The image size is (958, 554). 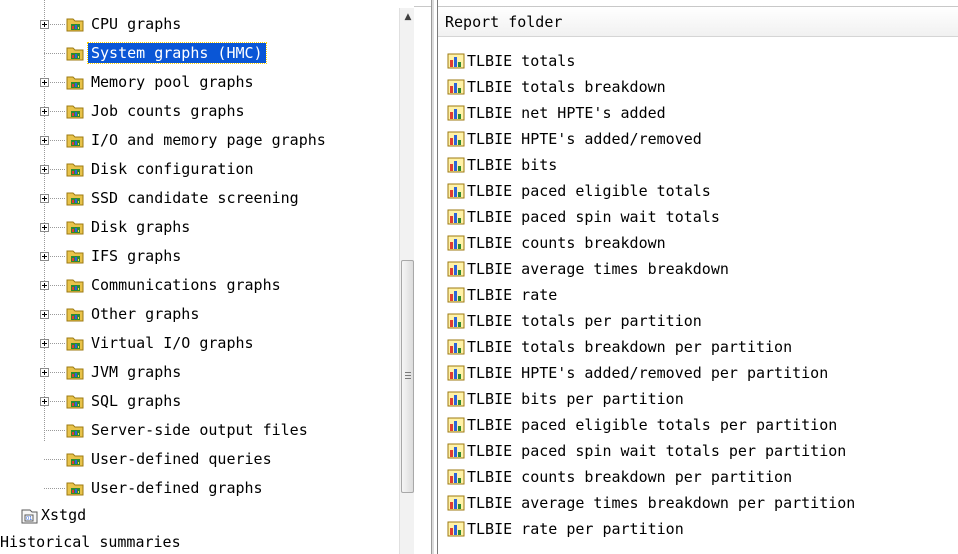 What do you see at coordinates (512, 295) in the screenshot?
I see `report-label: TLBIE rate` at bounding box center [512, 295].